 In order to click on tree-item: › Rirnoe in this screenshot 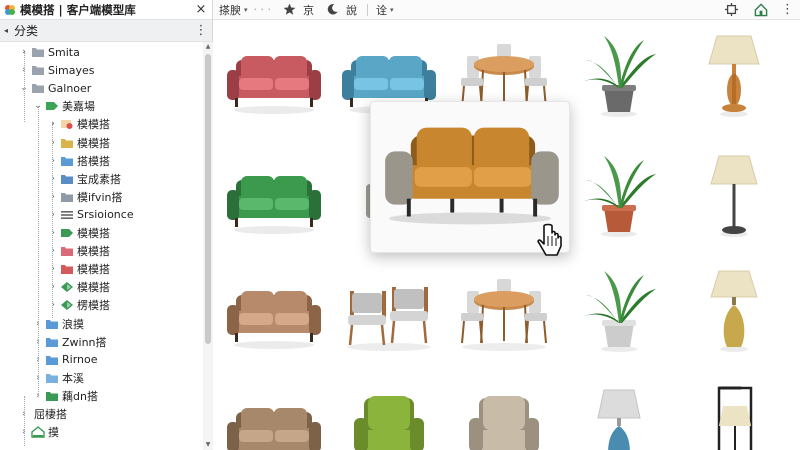, I will do `click(65, 360)`.